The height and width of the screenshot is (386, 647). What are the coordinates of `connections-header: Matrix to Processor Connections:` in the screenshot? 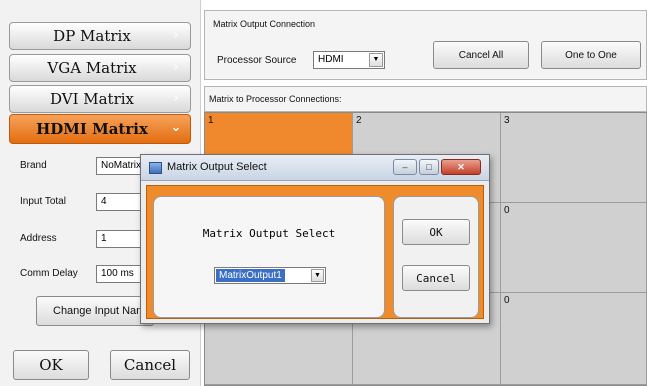 It's located at (425, 99).